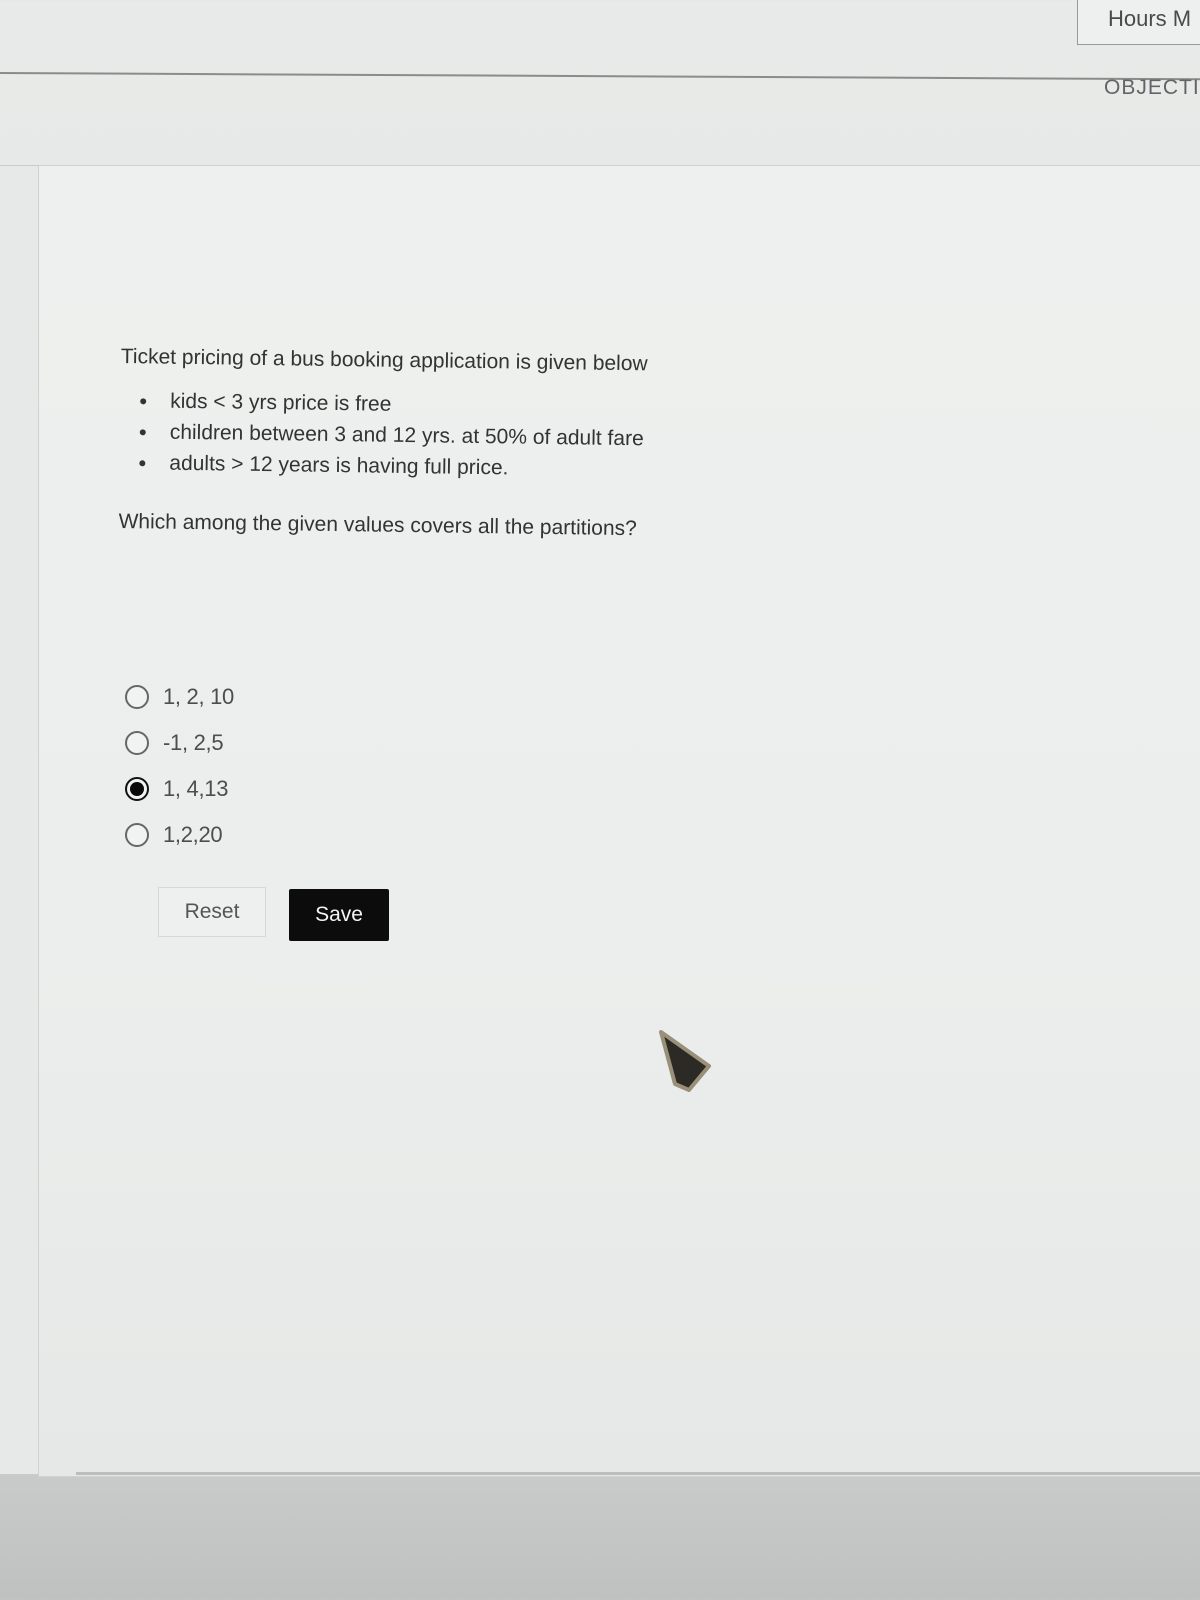 The width and height of the screenshot is (1200, 1600). I want to click on answer-options: 1, 2, 10 -1, 2,5 1, 4,13 1,2,20, so click(179, 766).